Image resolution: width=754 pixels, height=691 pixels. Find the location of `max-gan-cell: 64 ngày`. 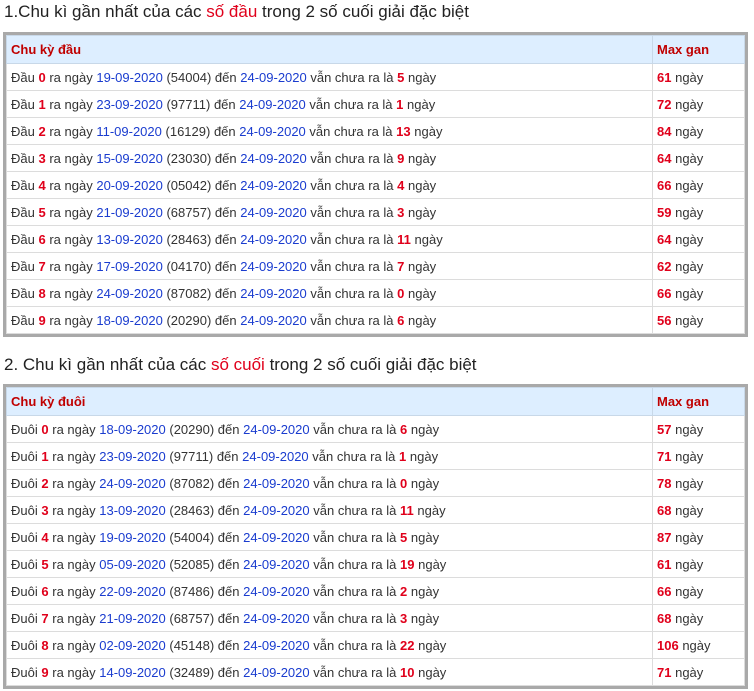

max-gan-cell: 64 ngày is located at coordinates (698, 158).